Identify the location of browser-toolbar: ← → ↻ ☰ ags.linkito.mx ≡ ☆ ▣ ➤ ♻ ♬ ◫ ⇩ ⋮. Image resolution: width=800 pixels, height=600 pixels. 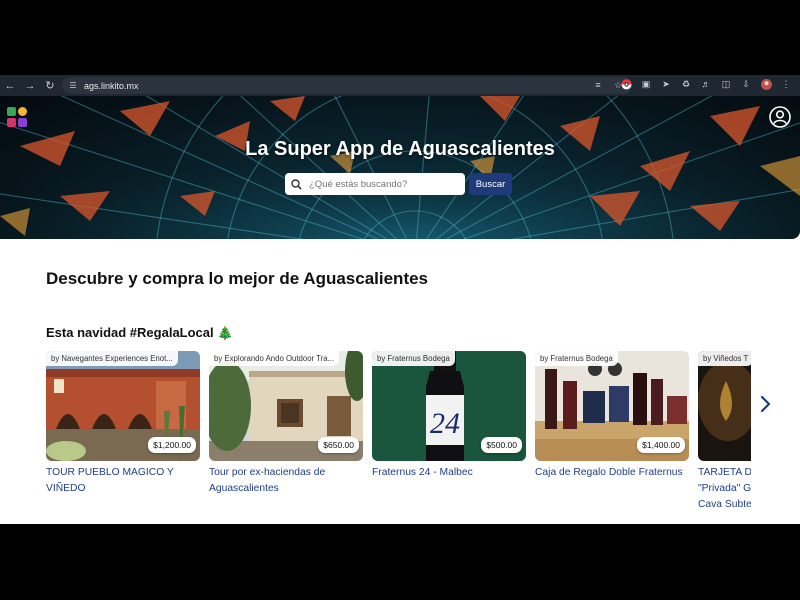
(400, 85).